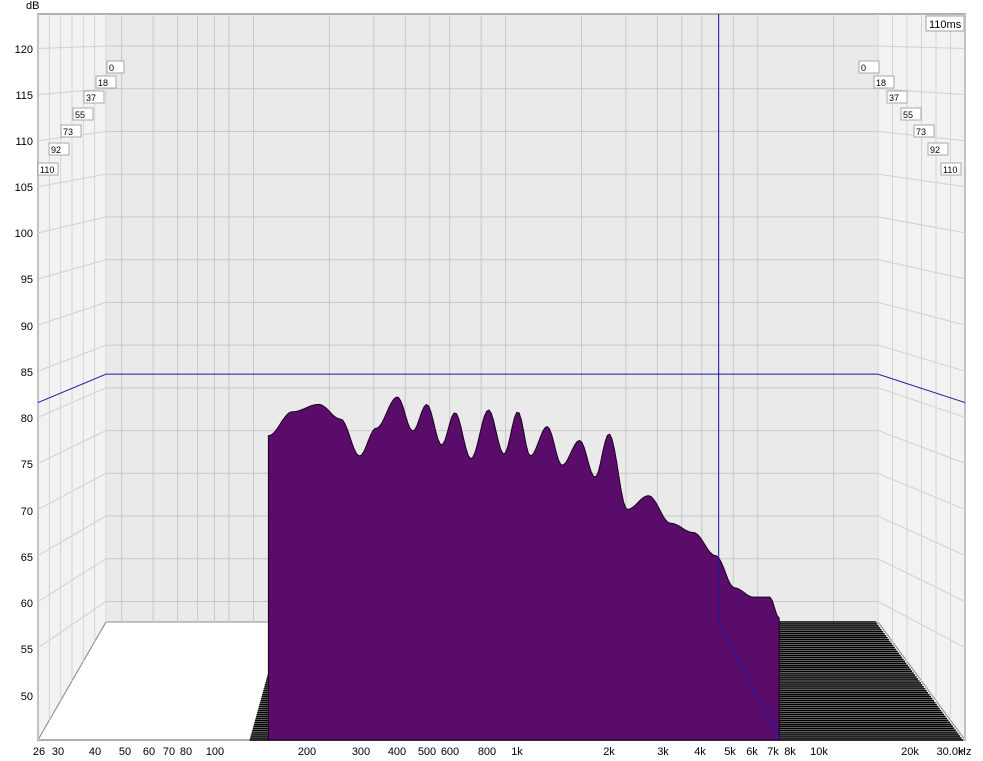 This screenshot has width=983, height=761. I want to click on y-axis-label: dB, so click(32, 6).